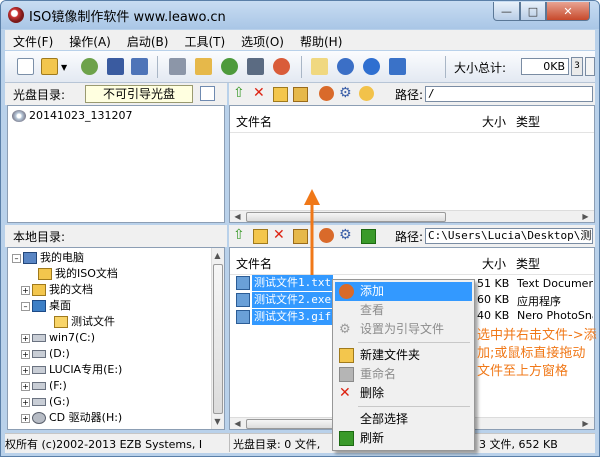  Describe the element at coordinates (403, 438) in the screenshot. I see `menu-refresh: 刷新` at that location.